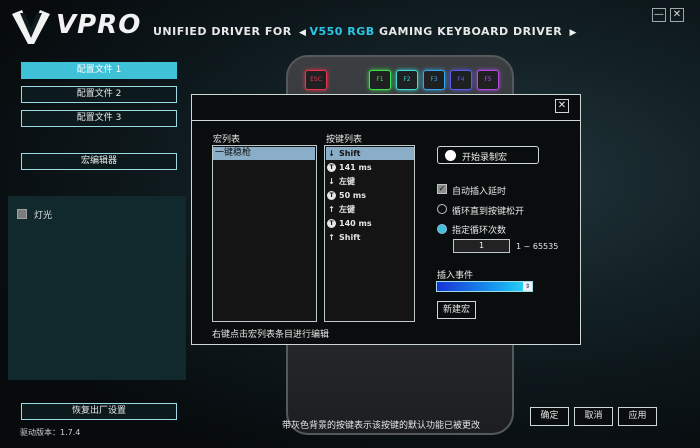  I want to click on ok-button: 确定, so click(549, 416).